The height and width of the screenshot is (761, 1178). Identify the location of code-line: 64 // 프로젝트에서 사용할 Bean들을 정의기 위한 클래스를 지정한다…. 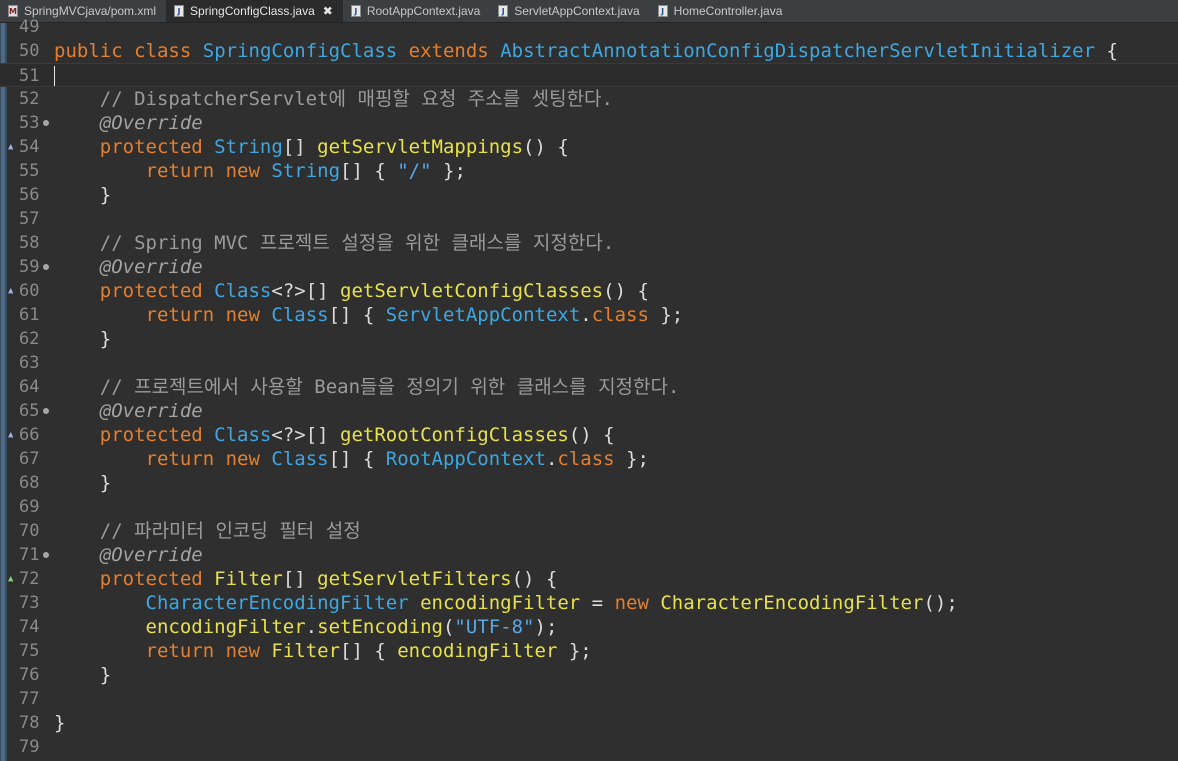
(589, 387).